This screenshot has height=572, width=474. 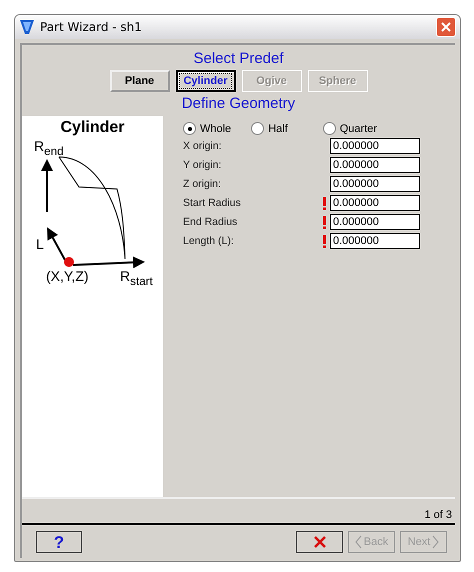 I want to click on diagram-title: Cylinder, so click(x=92, y=128).